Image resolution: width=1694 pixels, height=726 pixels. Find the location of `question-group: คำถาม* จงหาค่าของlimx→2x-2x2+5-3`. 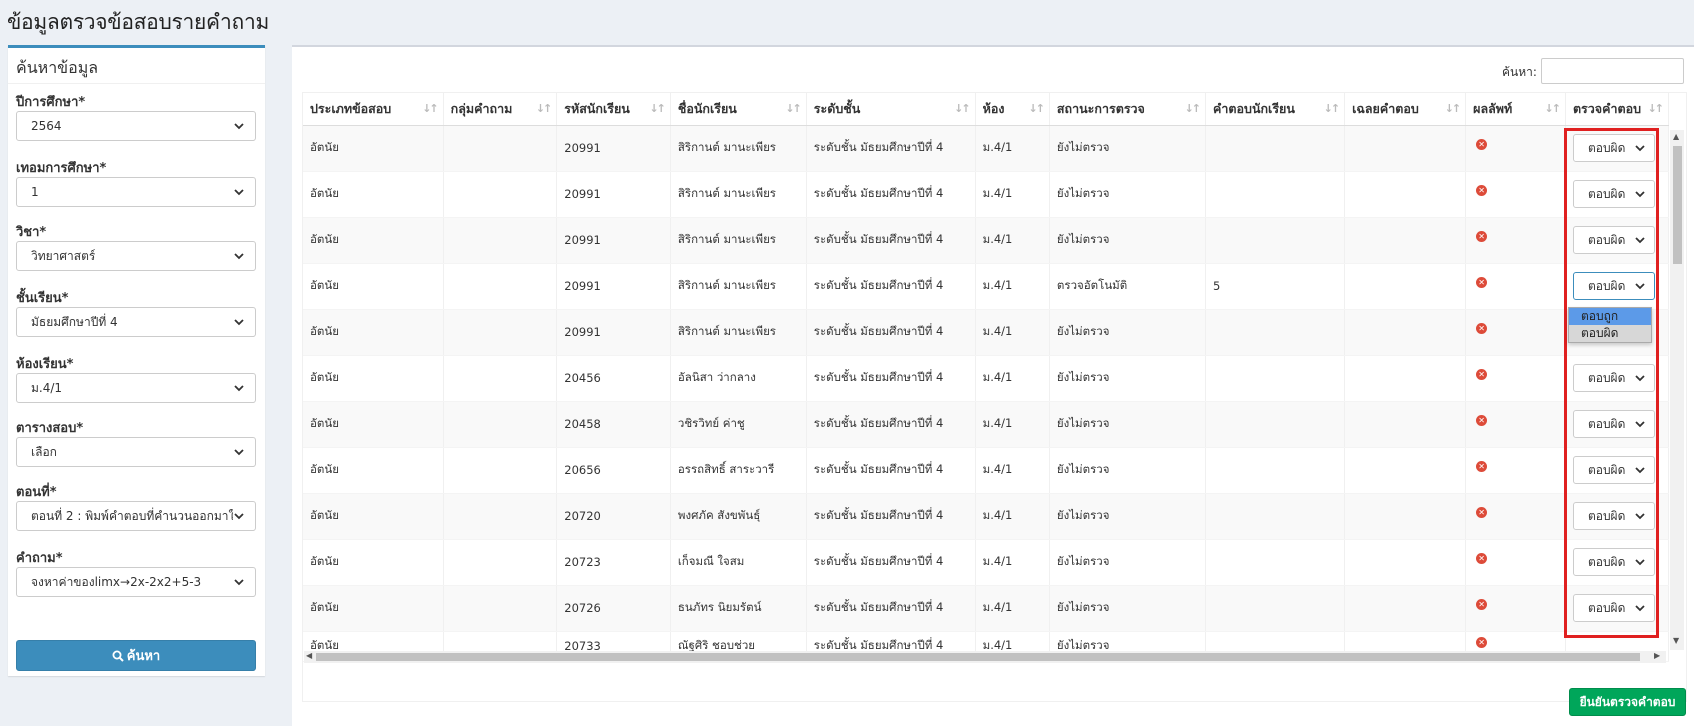

question-group: คำถาม* จงหาค่าของlimx→2x-2x2+5-3 is located at coordinates (136, 572).